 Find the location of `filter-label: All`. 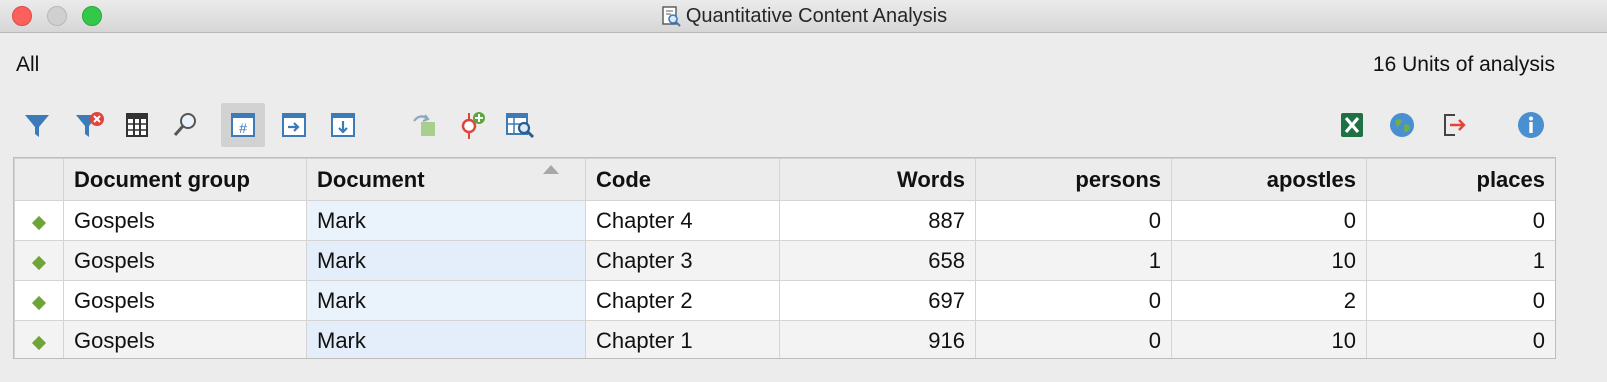

filter-label: All is located at coordinates (28, 64).